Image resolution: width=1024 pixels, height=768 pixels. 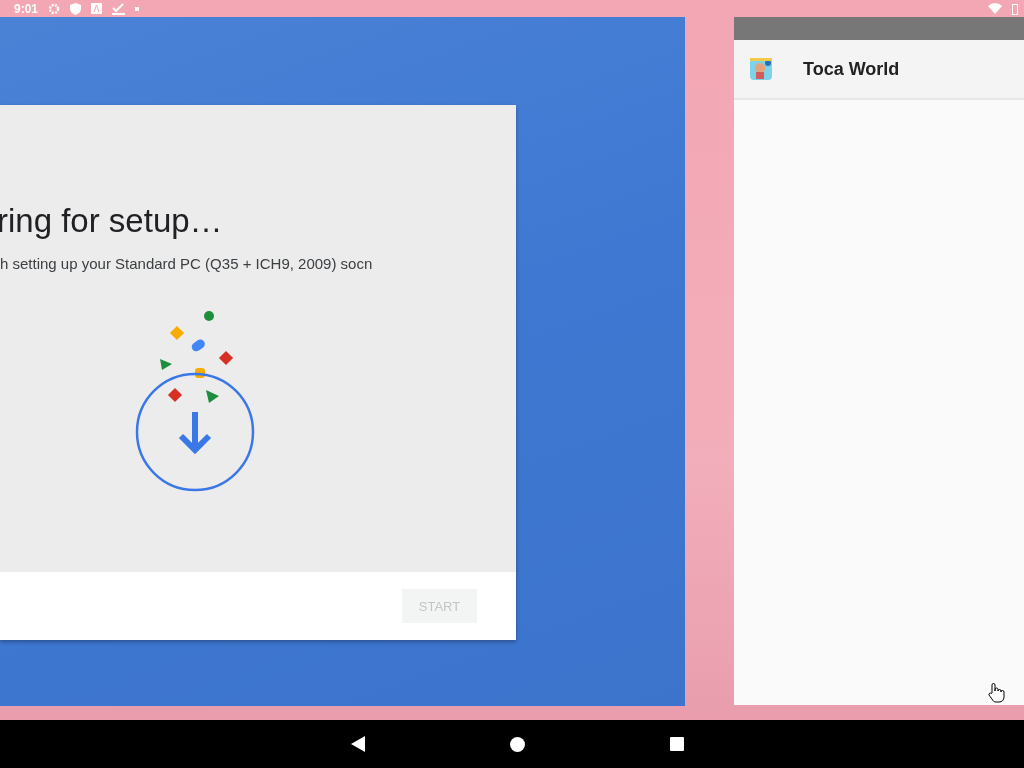 What do you see at coordinates (97, 8) in the screenshot?
I see `letter-box-icon` at bounding box center [97, 8].